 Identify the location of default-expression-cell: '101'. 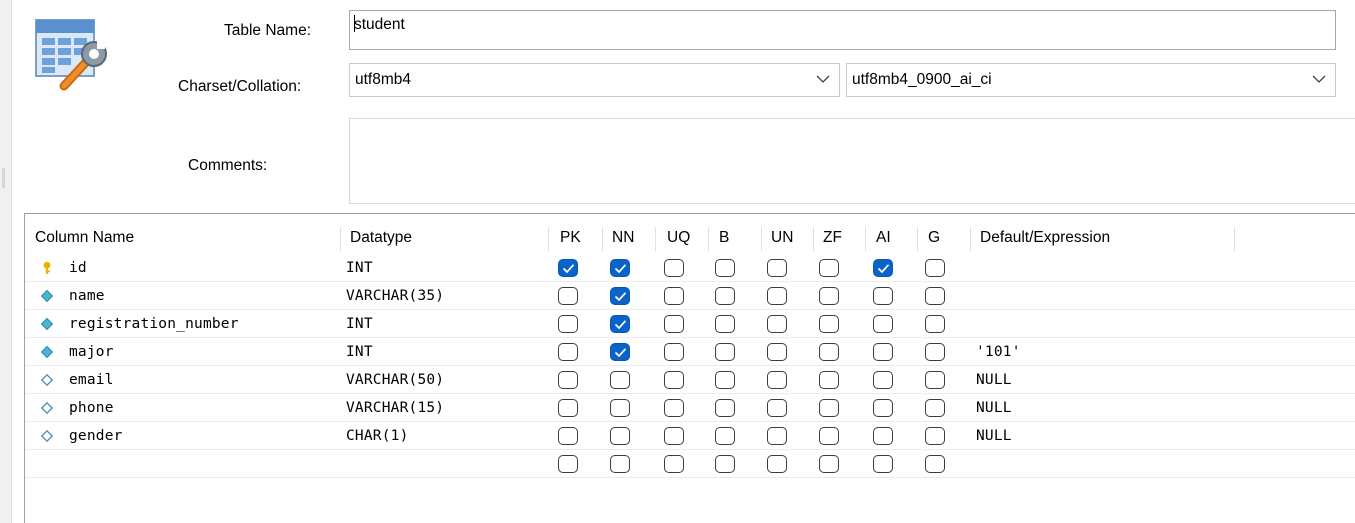
(998, 352).